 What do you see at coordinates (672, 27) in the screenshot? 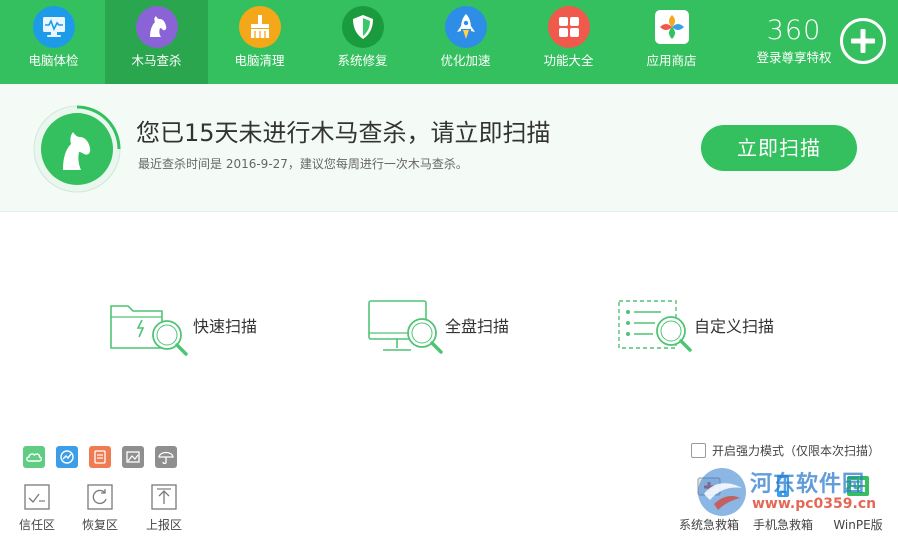
I see `store-icon` at bounding box center [672, 27].